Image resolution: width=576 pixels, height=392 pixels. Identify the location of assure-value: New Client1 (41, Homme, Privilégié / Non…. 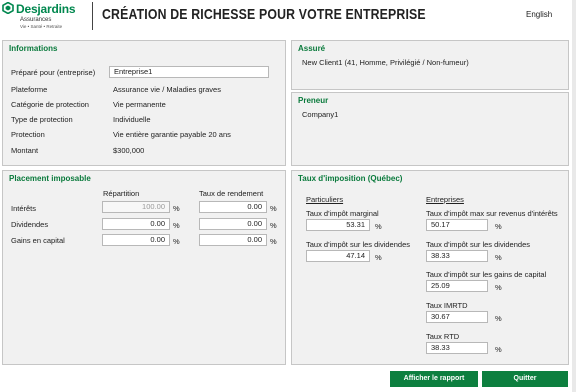
(385, 62).